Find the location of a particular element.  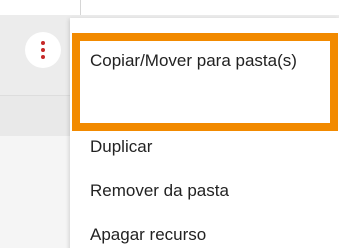

menu-item-remove-from-folder: Remover da pasta is located at coordinates (204, 191).